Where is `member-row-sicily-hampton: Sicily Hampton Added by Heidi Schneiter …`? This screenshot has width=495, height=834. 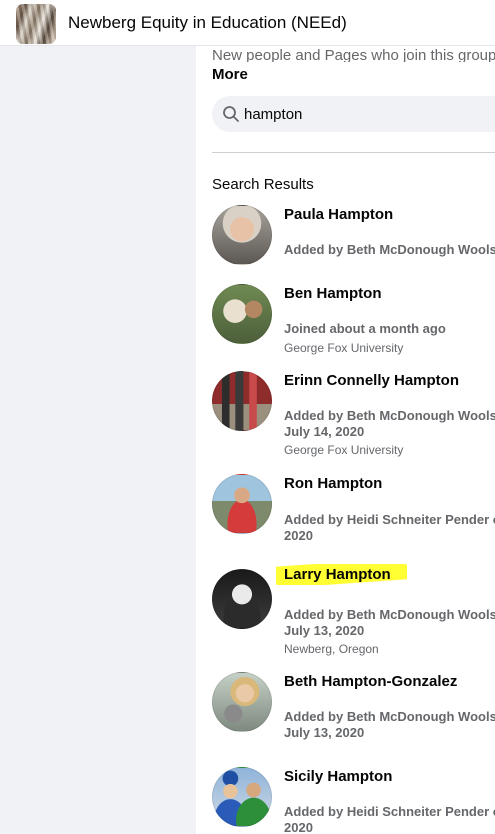 member-row-sicily-hampton: Sicily Hampton Added by Heidi Schneiter … is located at coordinates (353, 800).